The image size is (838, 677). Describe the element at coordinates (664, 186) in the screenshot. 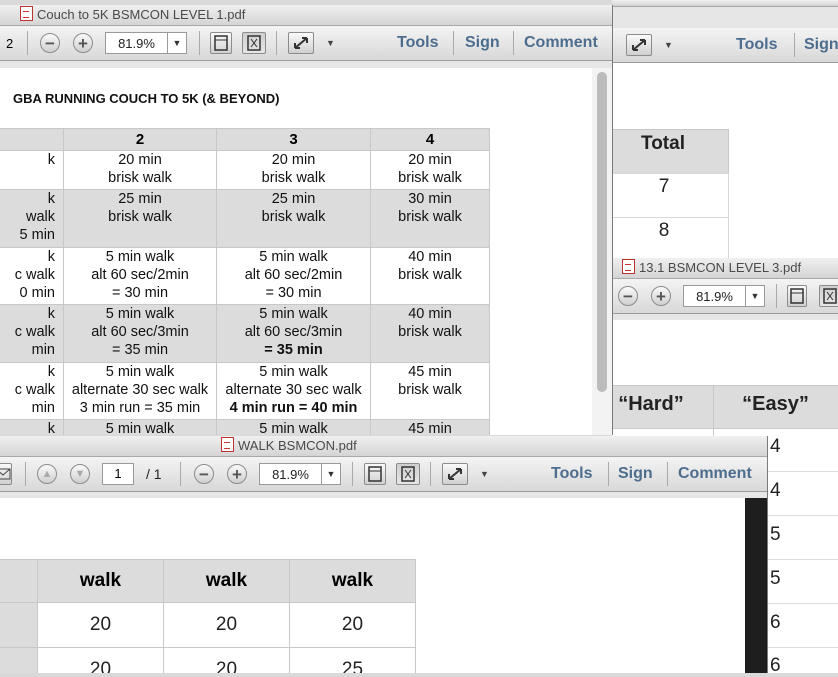

I see `total-value-1: 7` at that location.